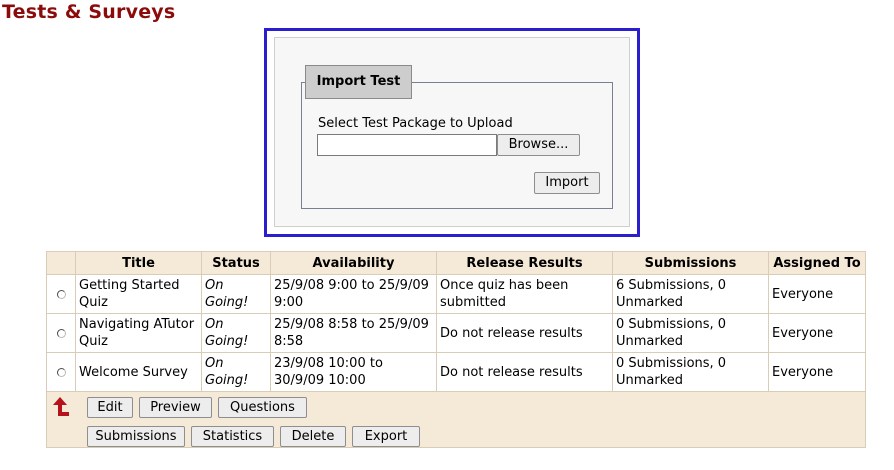 This screenshot has height=470, width=894. What do you see at coordinates (353, 294) in the screenshot?
I see `test-availability: 25/9/08 9:00 to 25/9/09 9:00` at bounding box center [353, 294].